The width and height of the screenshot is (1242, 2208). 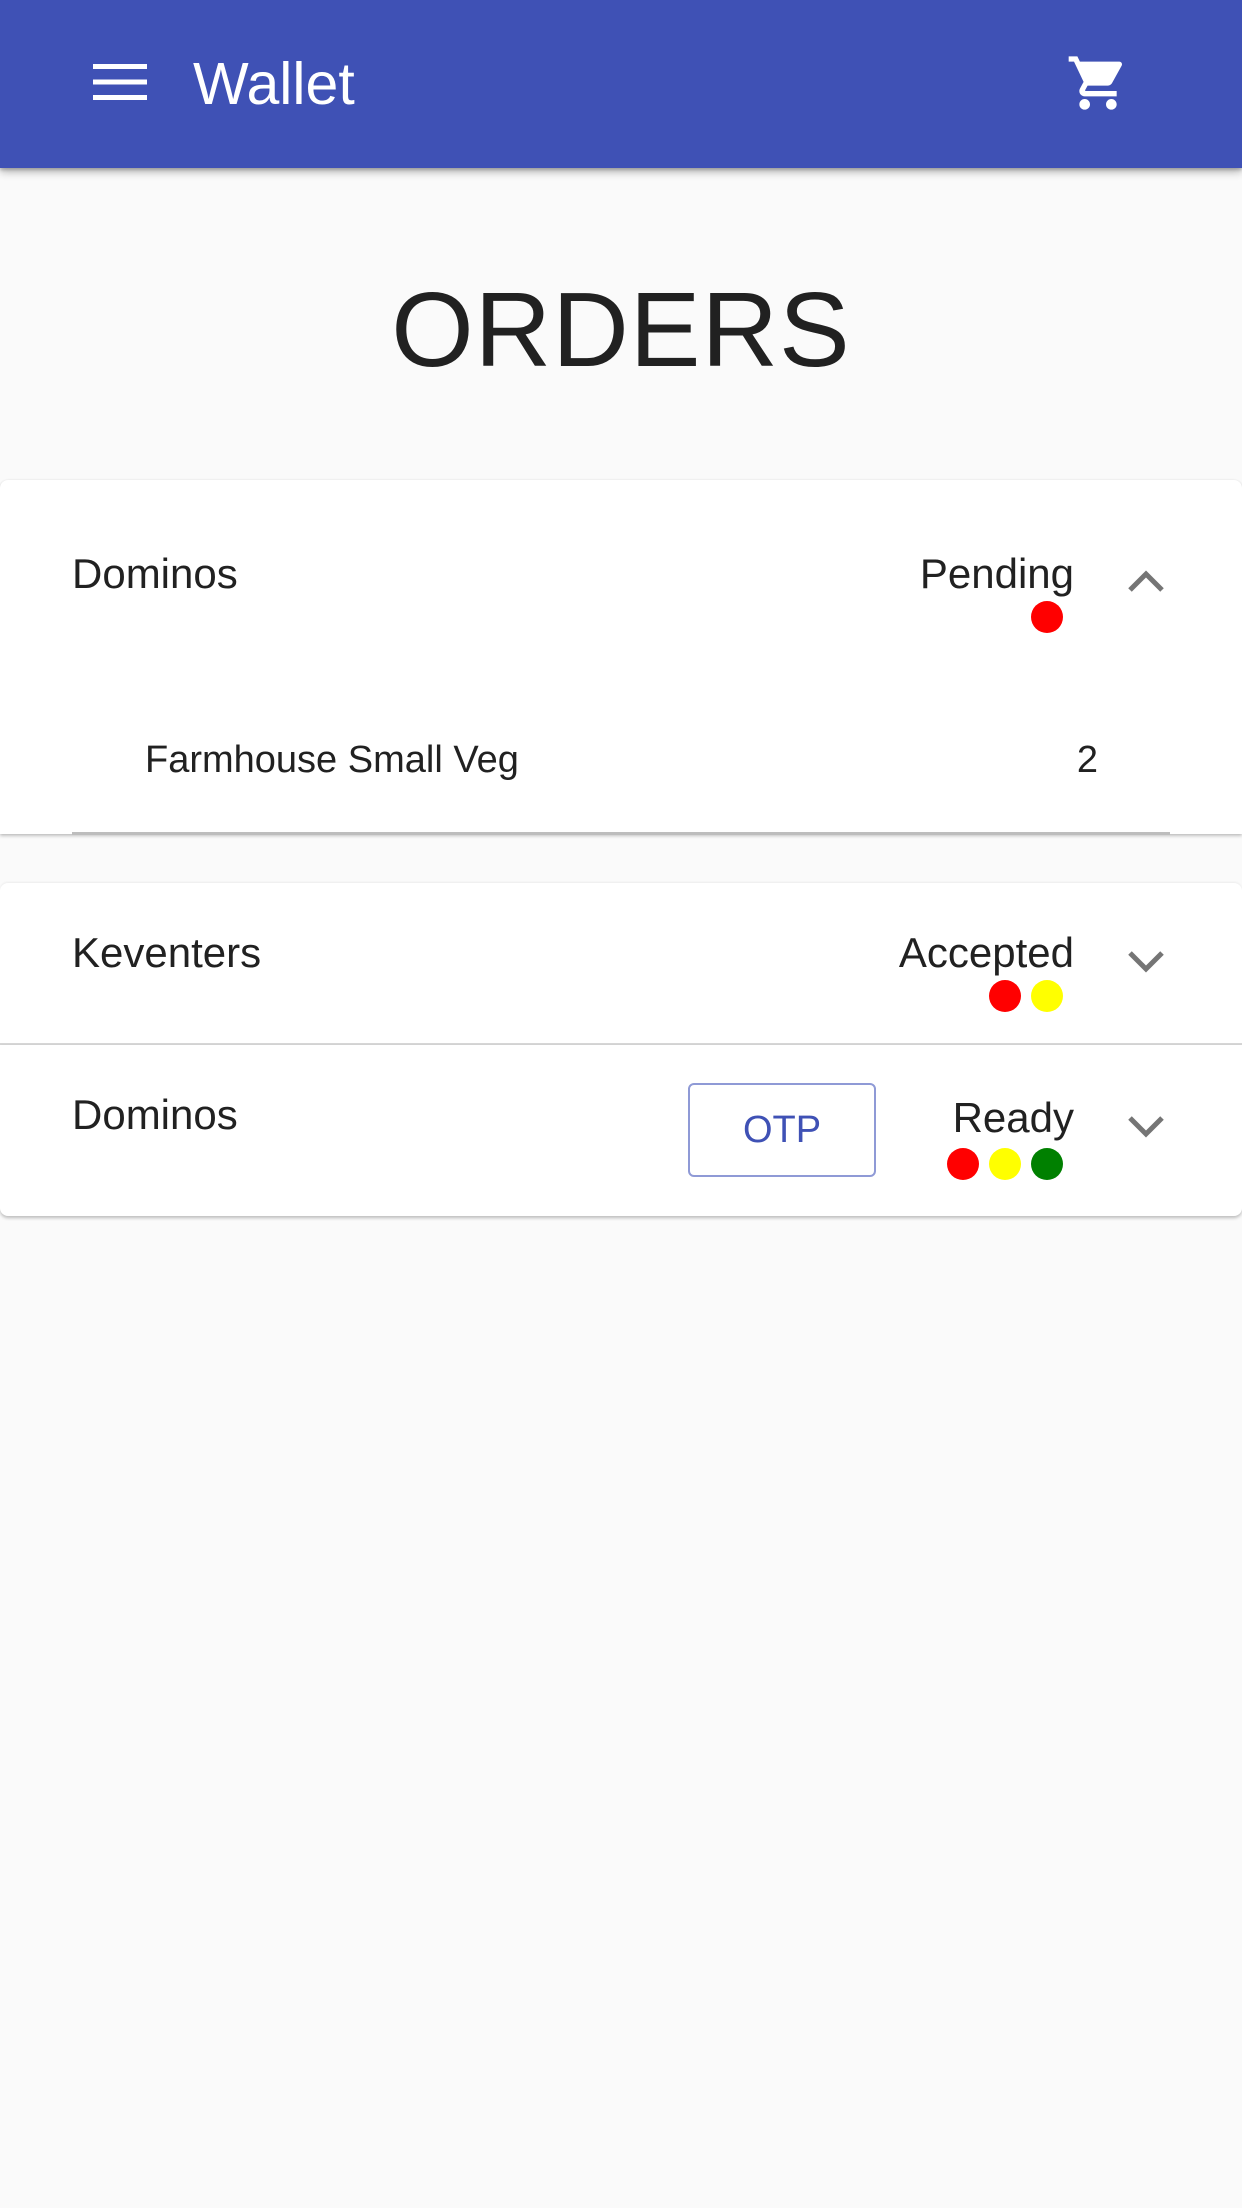 I want to click on cart-button, so click(x=1098, y=85).